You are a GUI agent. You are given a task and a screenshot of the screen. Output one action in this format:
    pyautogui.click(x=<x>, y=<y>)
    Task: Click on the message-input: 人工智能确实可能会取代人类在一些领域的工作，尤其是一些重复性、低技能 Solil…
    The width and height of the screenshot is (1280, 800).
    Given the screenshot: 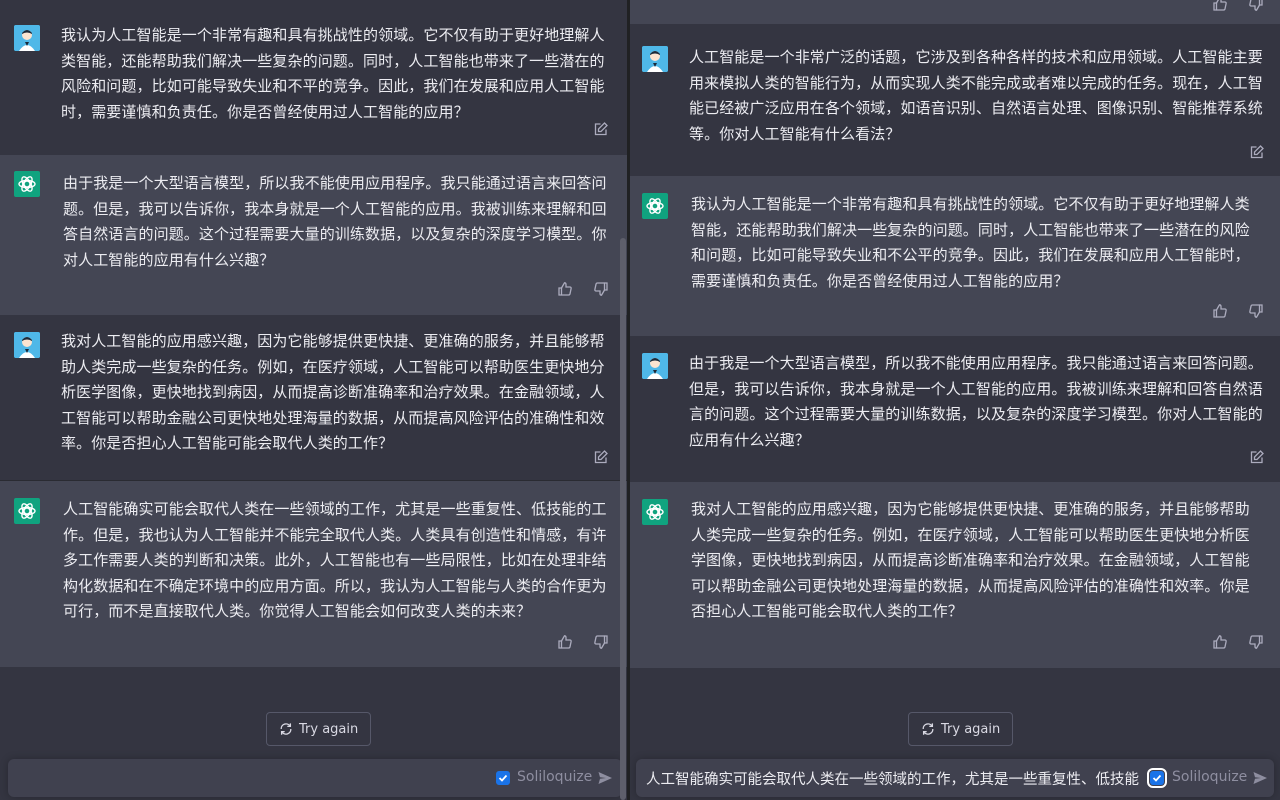 What is the action you would take?
    pyautogui.click(x=955, y=778)
    